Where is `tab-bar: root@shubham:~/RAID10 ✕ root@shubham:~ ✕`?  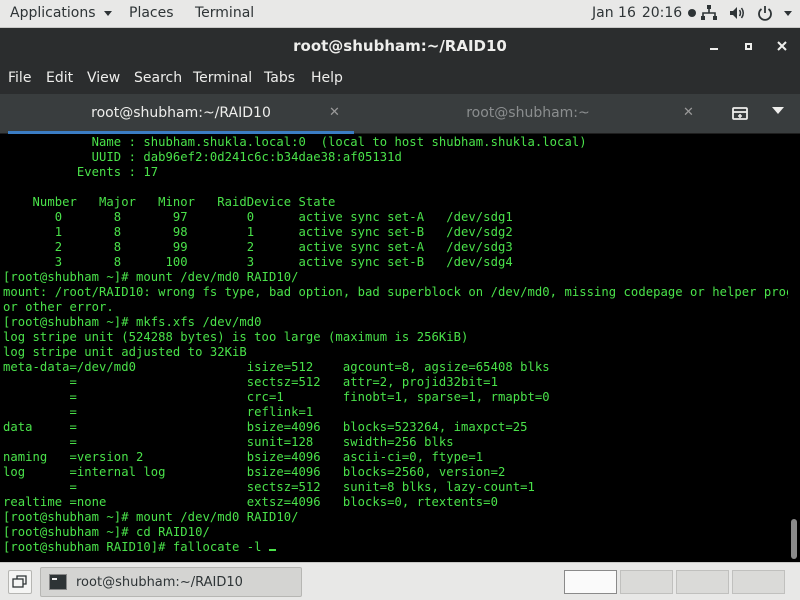 tab-bar: root@shubham:~/RAID10 ✕ root@shubham:~ ✕ is located at coordinates (400, 114).